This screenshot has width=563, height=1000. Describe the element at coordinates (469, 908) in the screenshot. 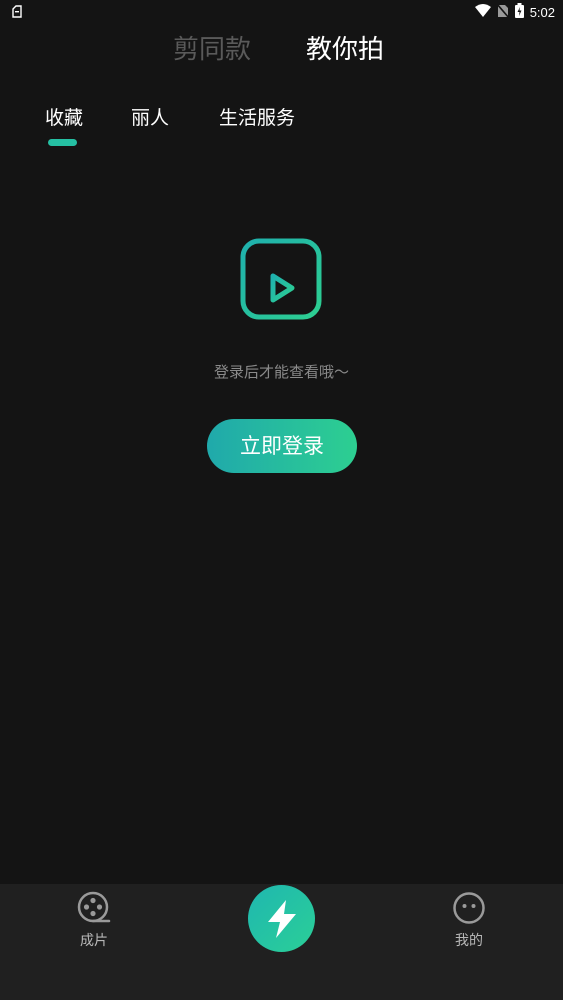

I see `face-icon` at that location.